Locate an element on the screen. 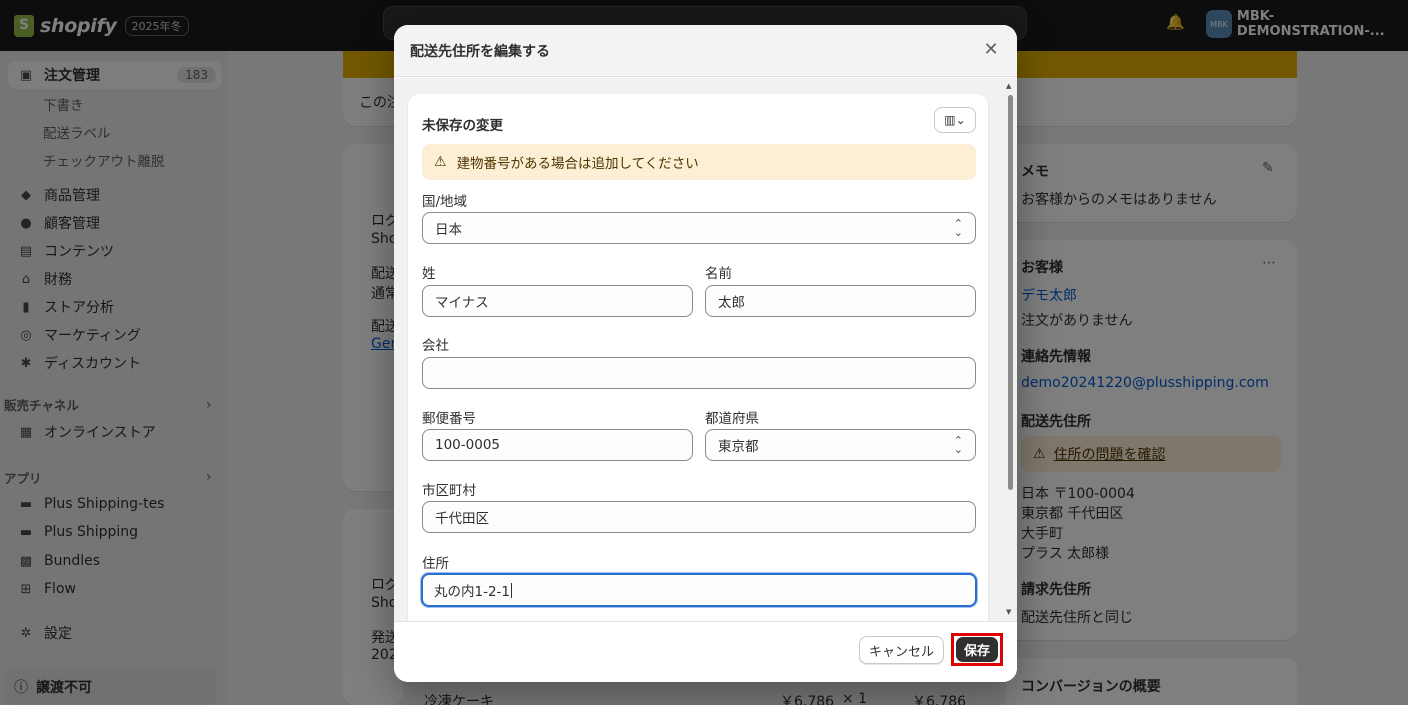  address-label: 住所 is located at coordinates (435, 564).